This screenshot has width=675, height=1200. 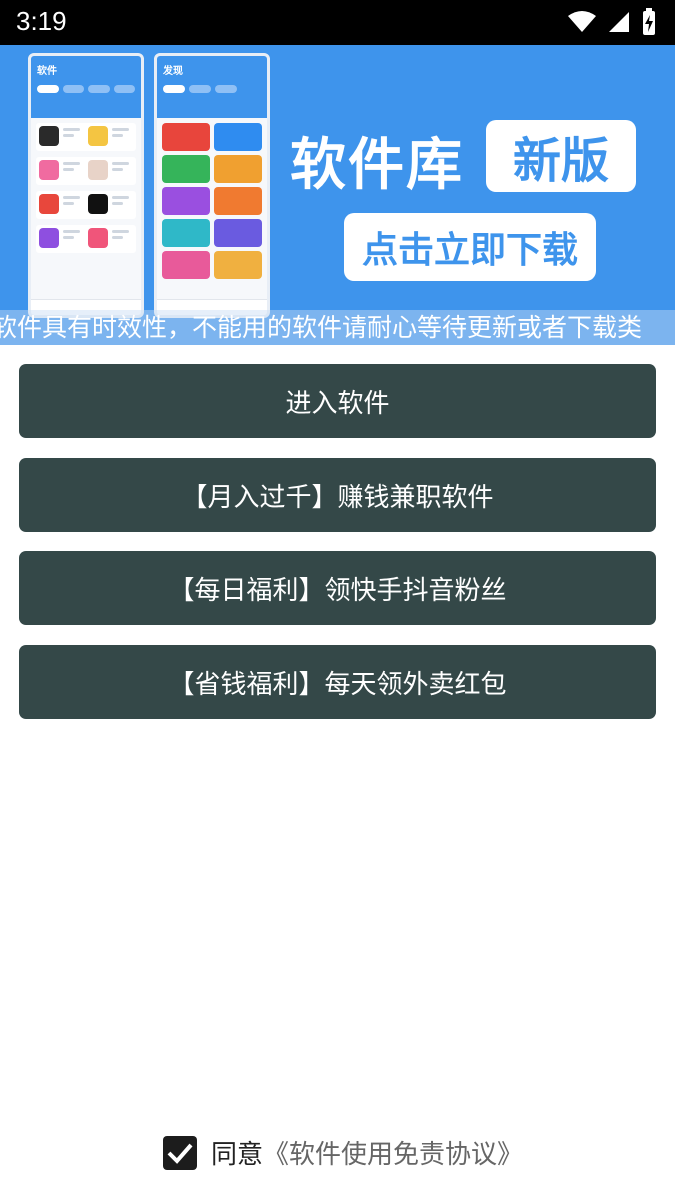 I want to click on battery-charging-icon, so click(x=649, y=21).